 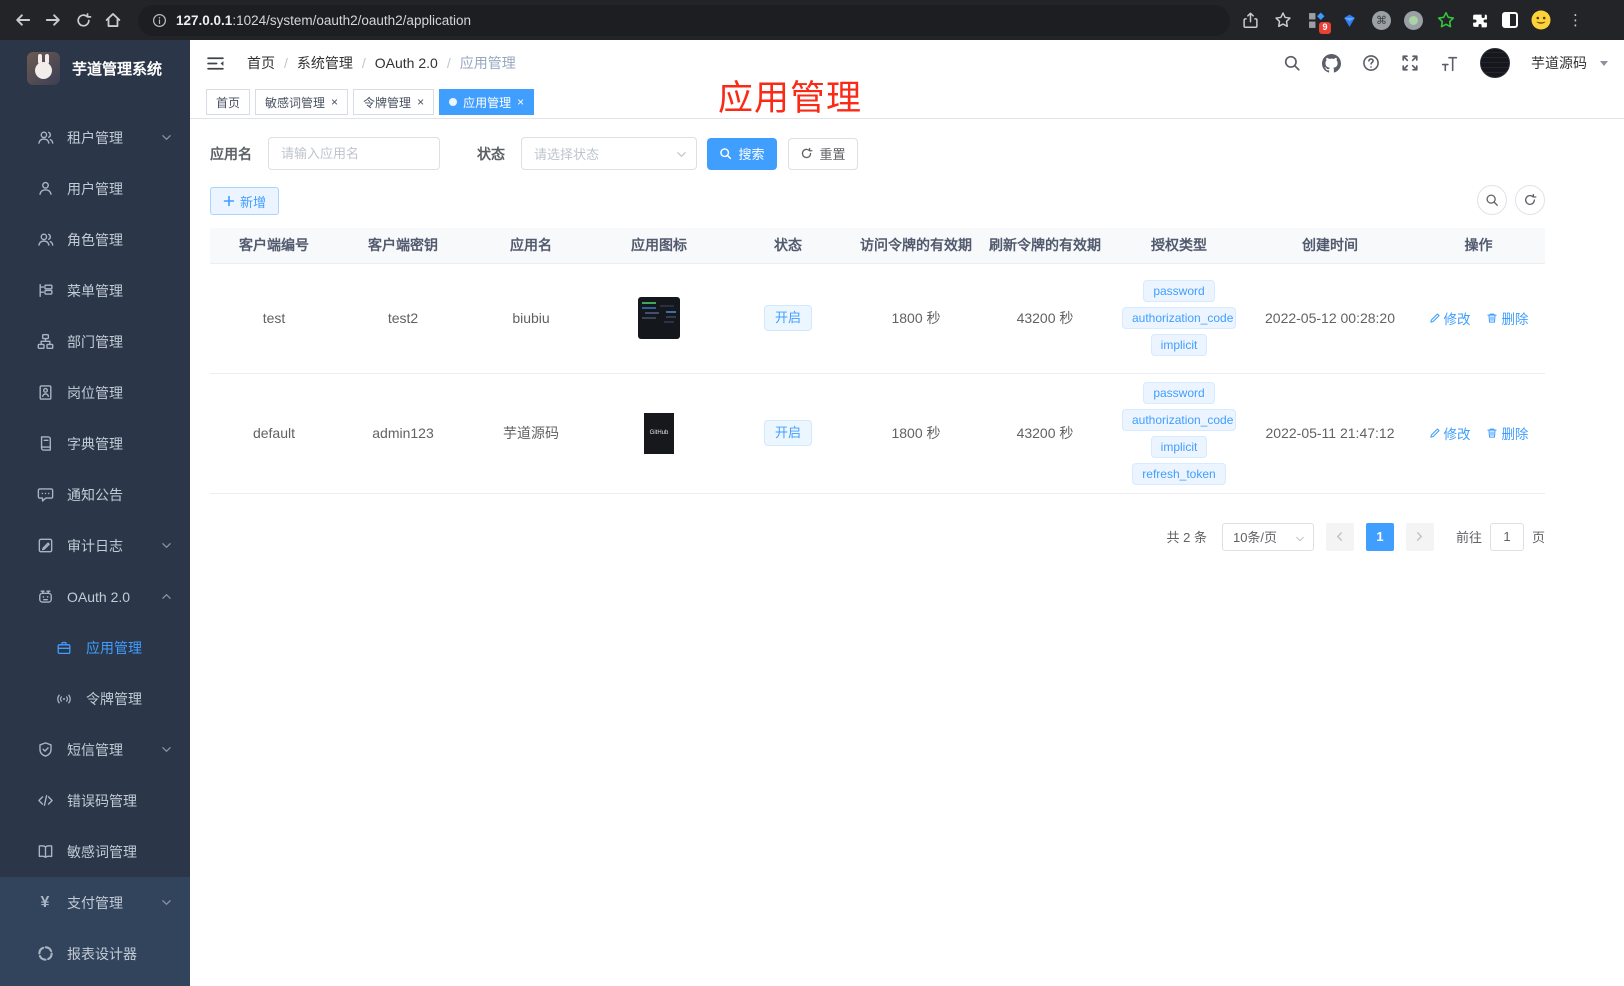 What do you see at coordinates (394, 102) in the screenshot?
I see `tab-token: 令牌管理 ×` at bounding box center [394, 102].